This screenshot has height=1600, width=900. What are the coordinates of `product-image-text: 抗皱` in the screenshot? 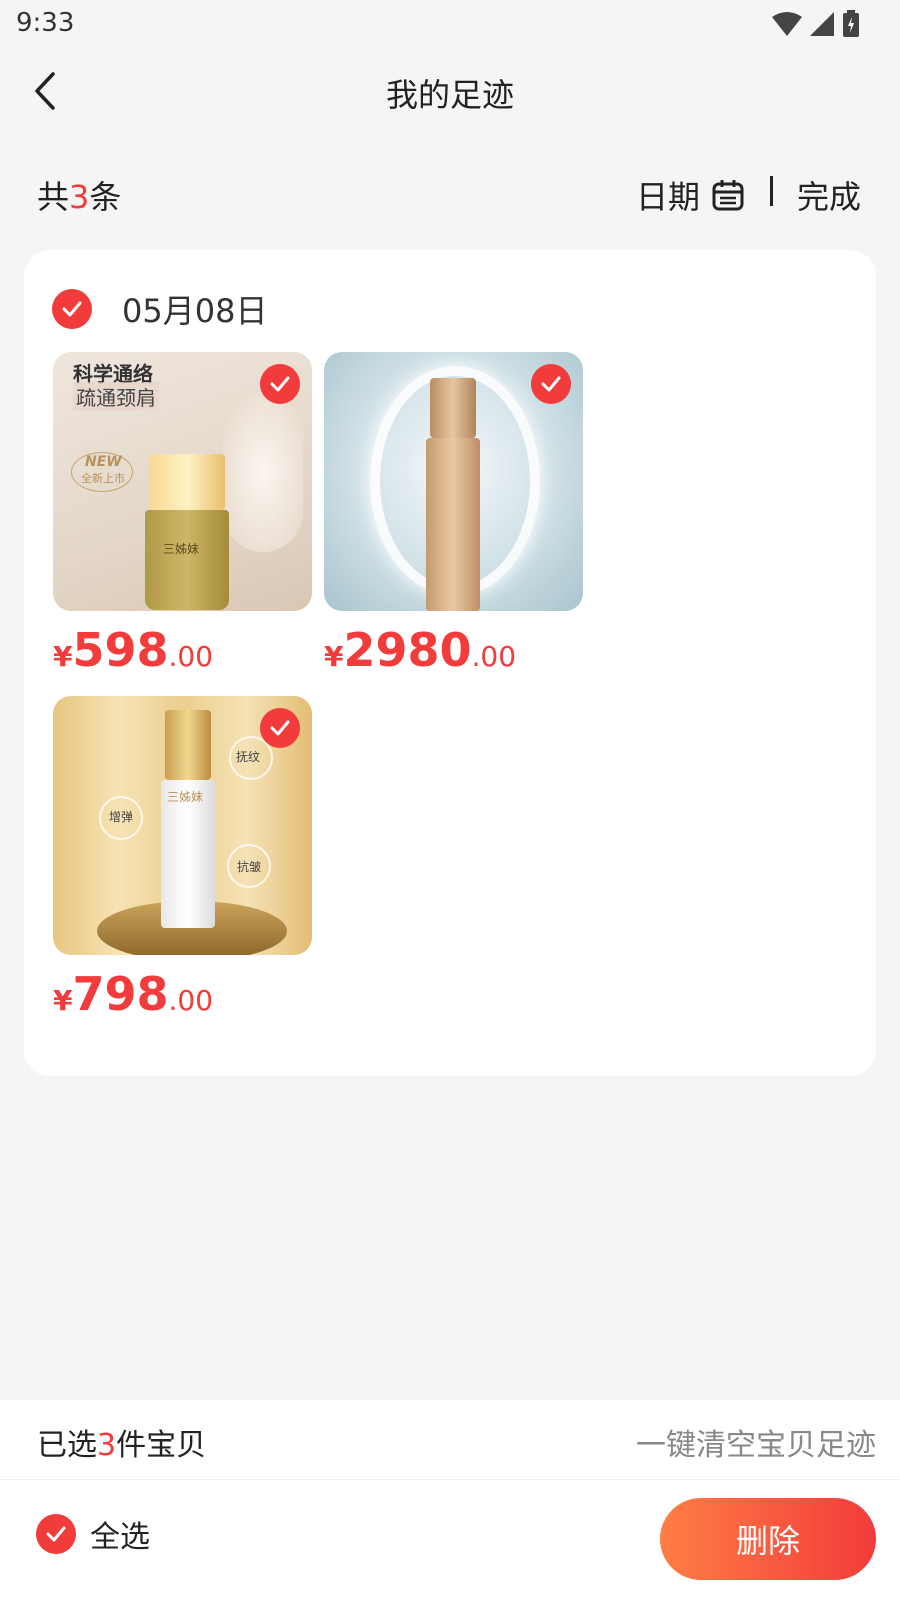 It's located at (249, 867).